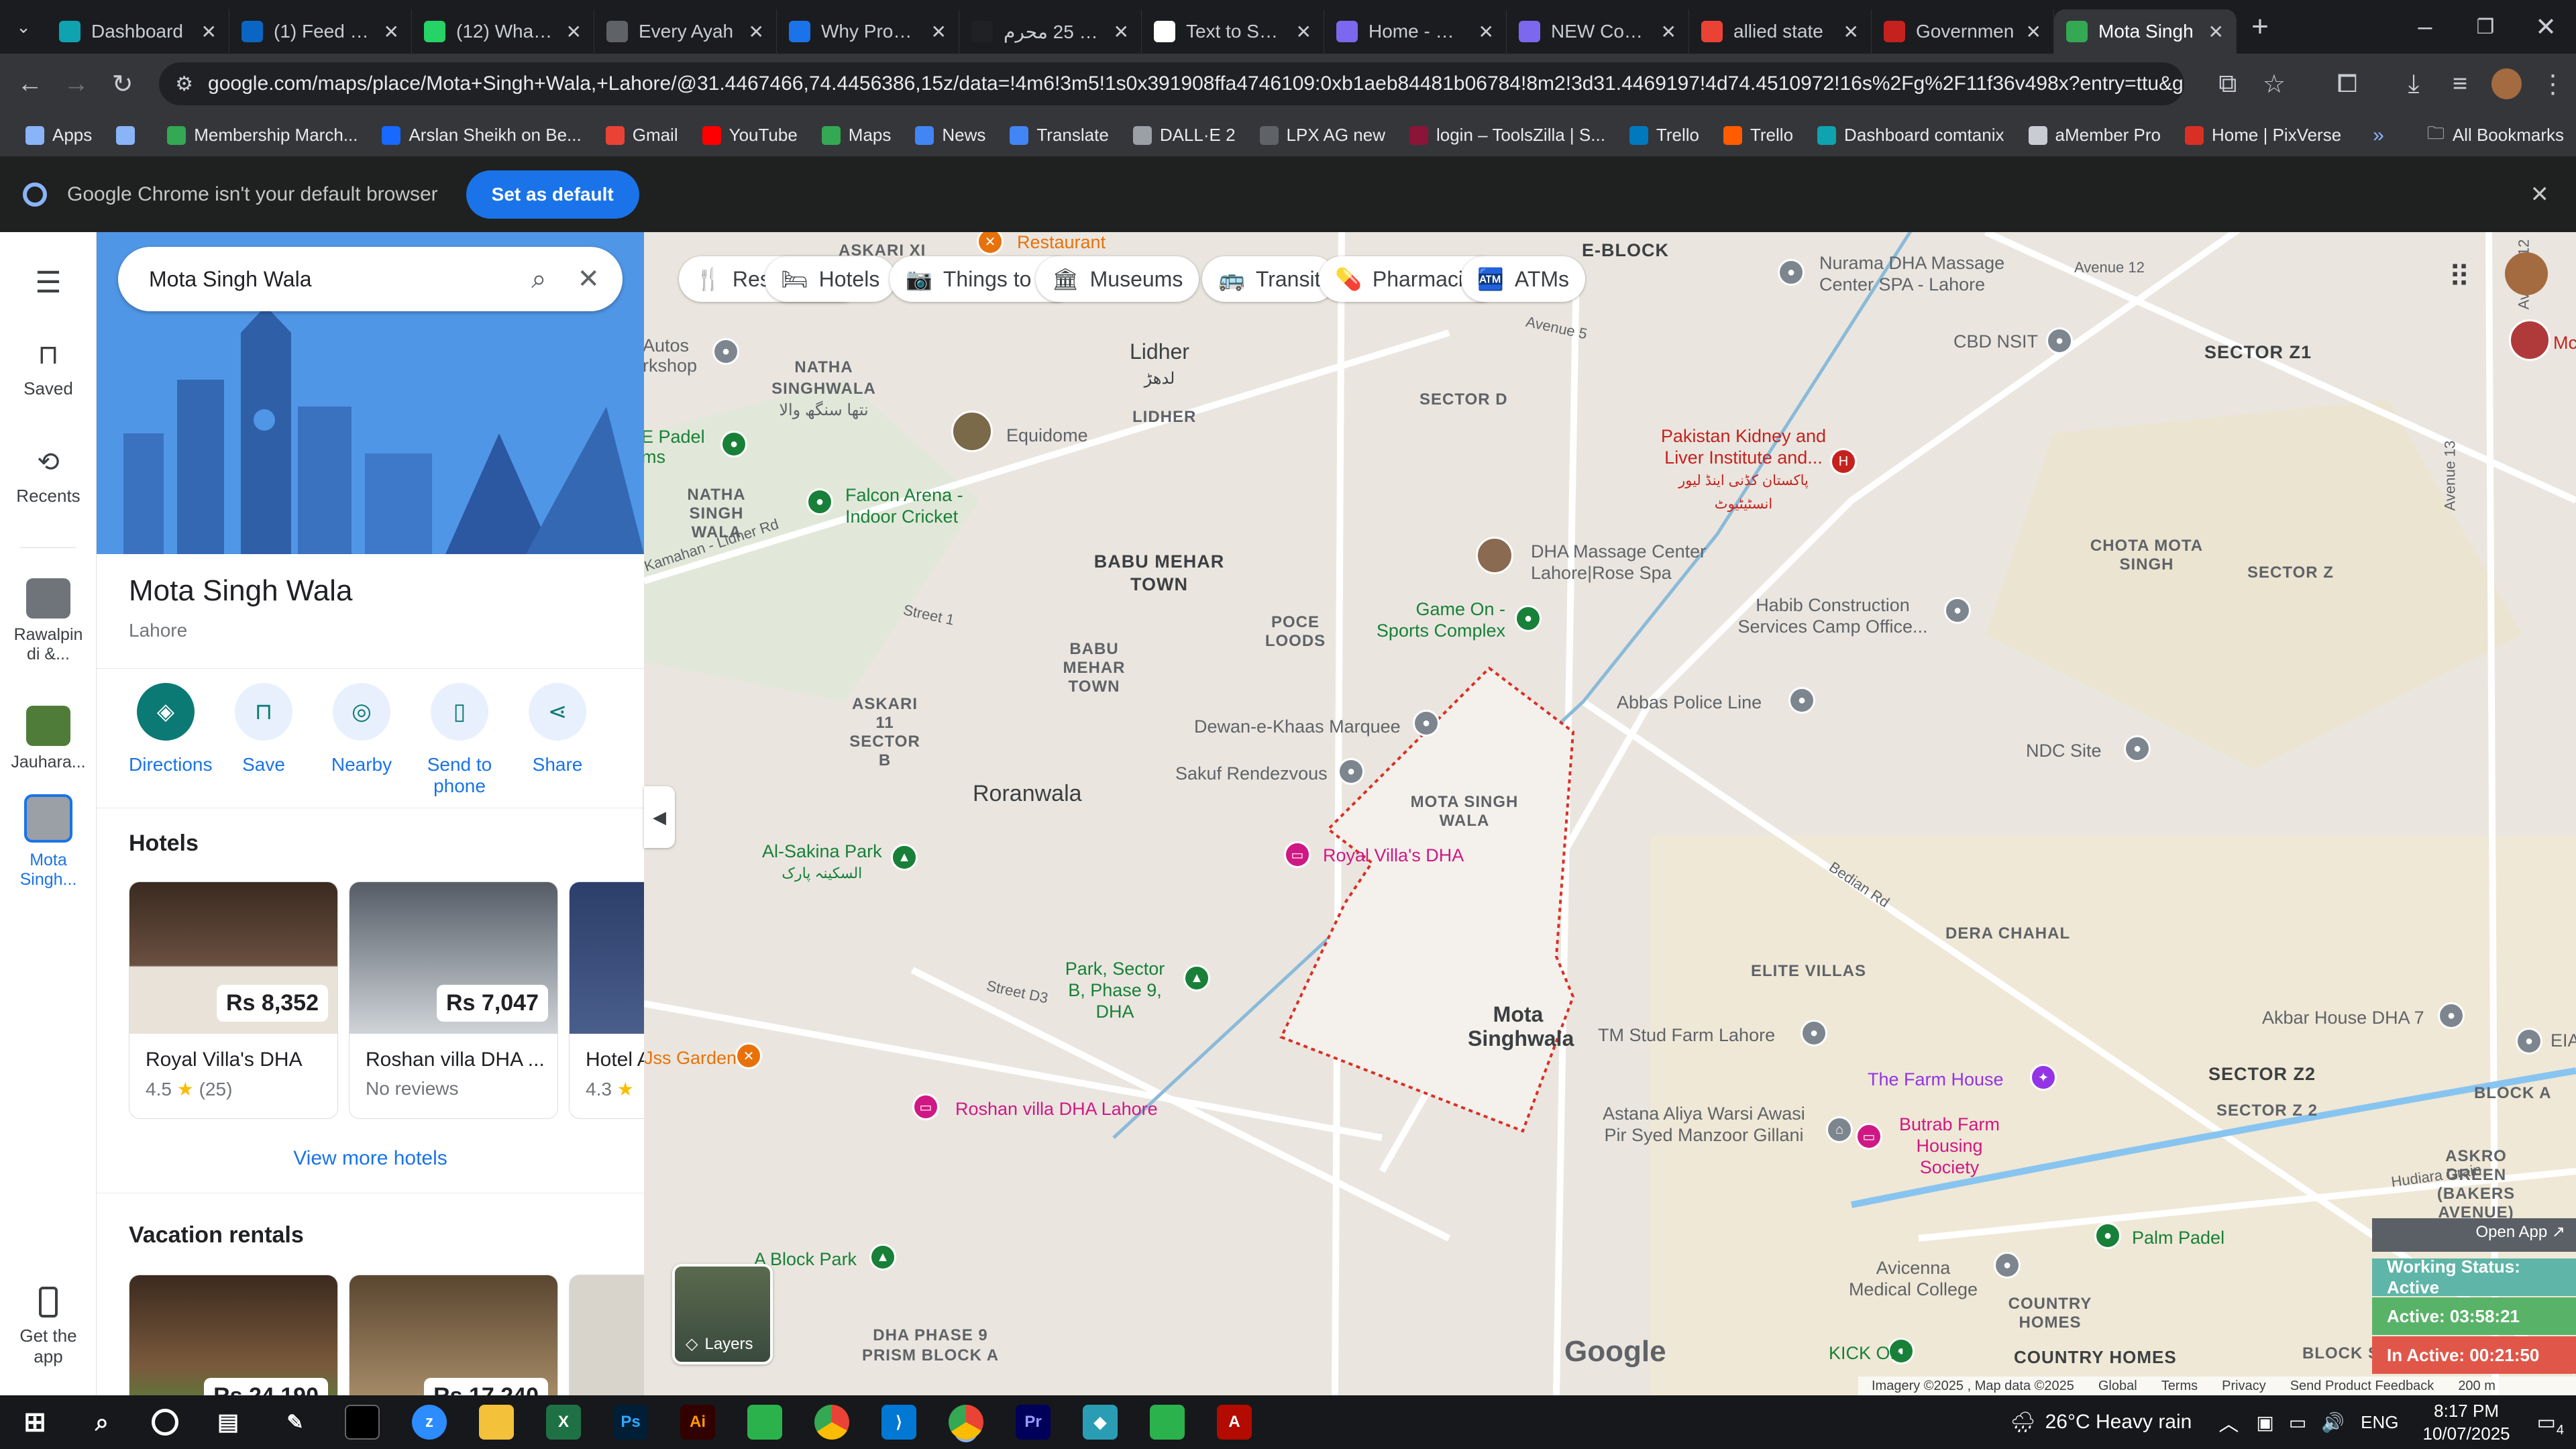 Image resolution: width=2576 pixels, height=1449 pixels. Describe the element at coordinates (1758, 135) in the screenshot. I see `bookmark-item: Trello` at that location.